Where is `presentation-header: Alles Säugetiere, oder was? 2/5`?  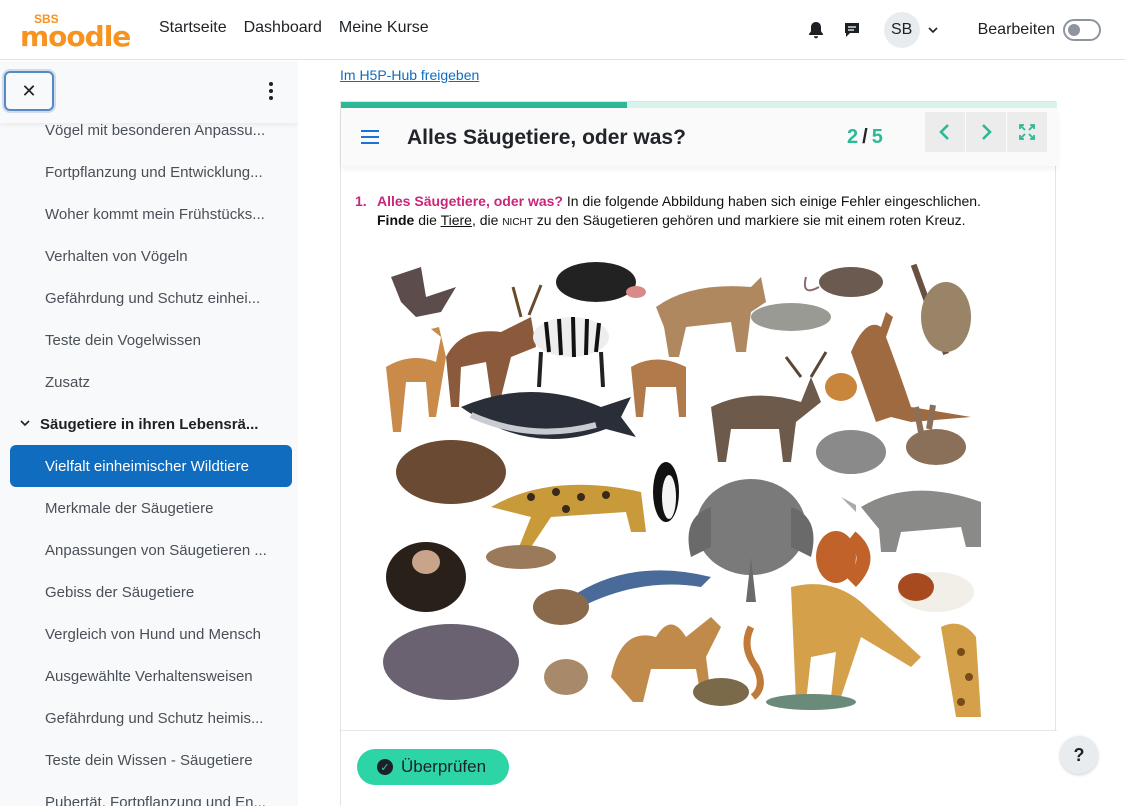 presentation-header: Alles Säugetiere, oder was? 2/5 is located at coordinates (699, 137).